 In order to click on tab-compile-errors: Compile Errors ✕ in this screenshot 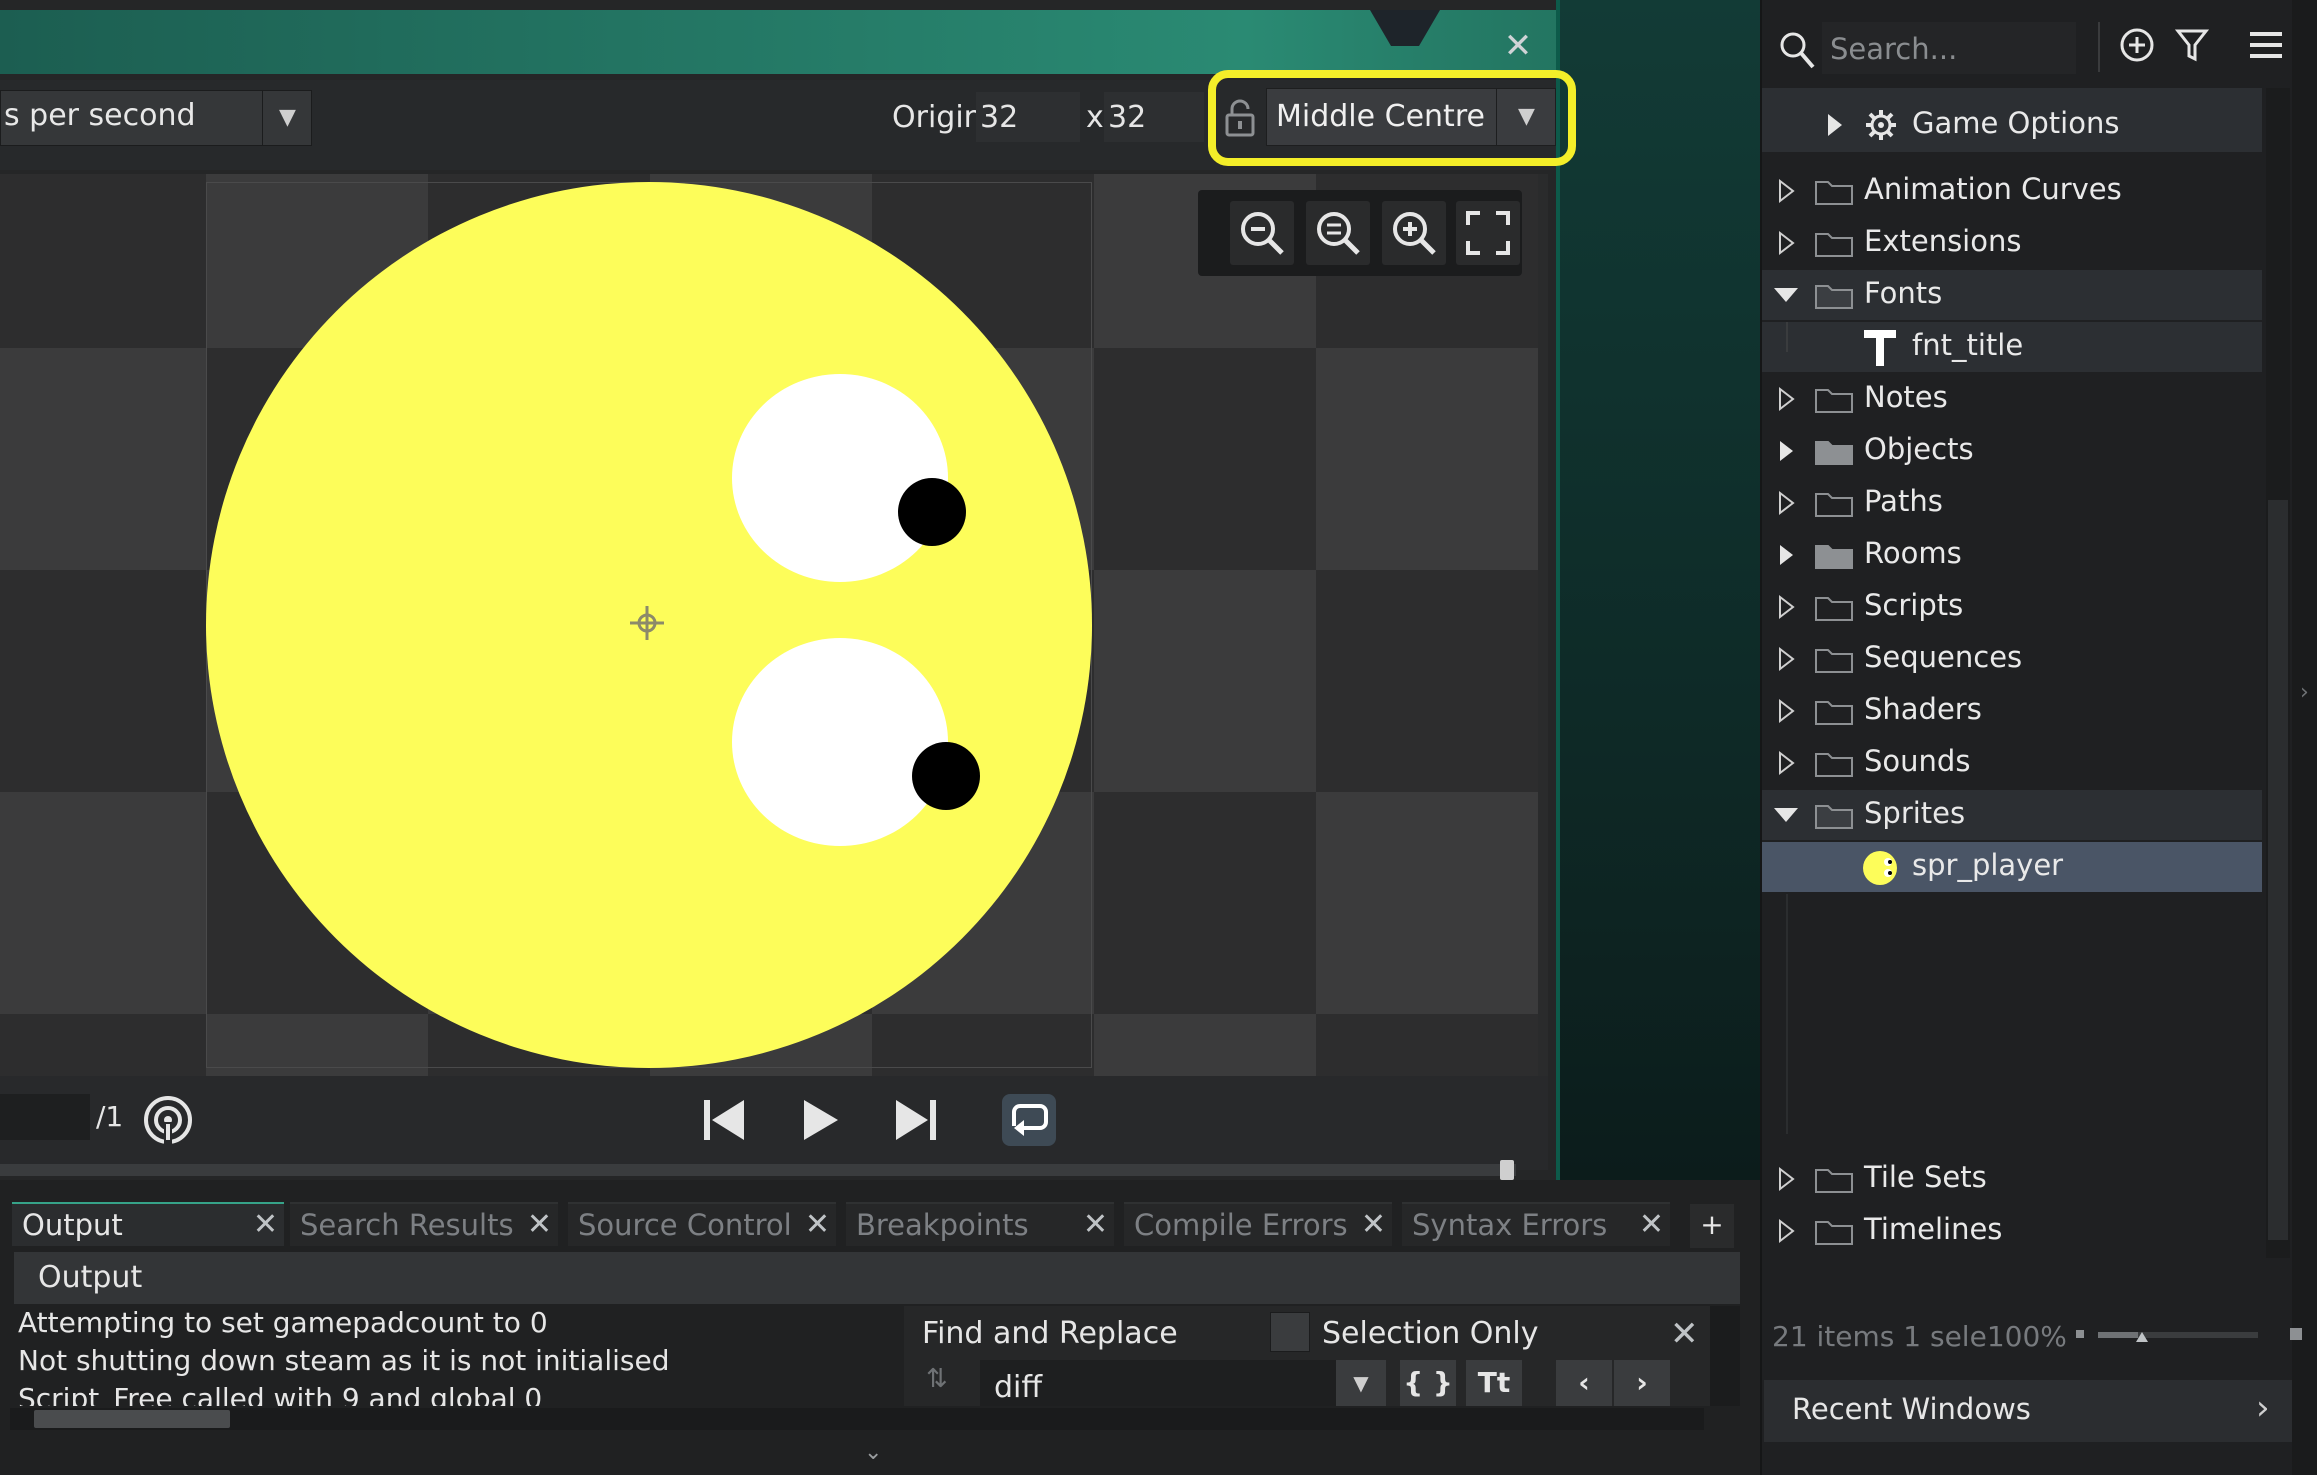, I will do `click(1258, 1224)`.